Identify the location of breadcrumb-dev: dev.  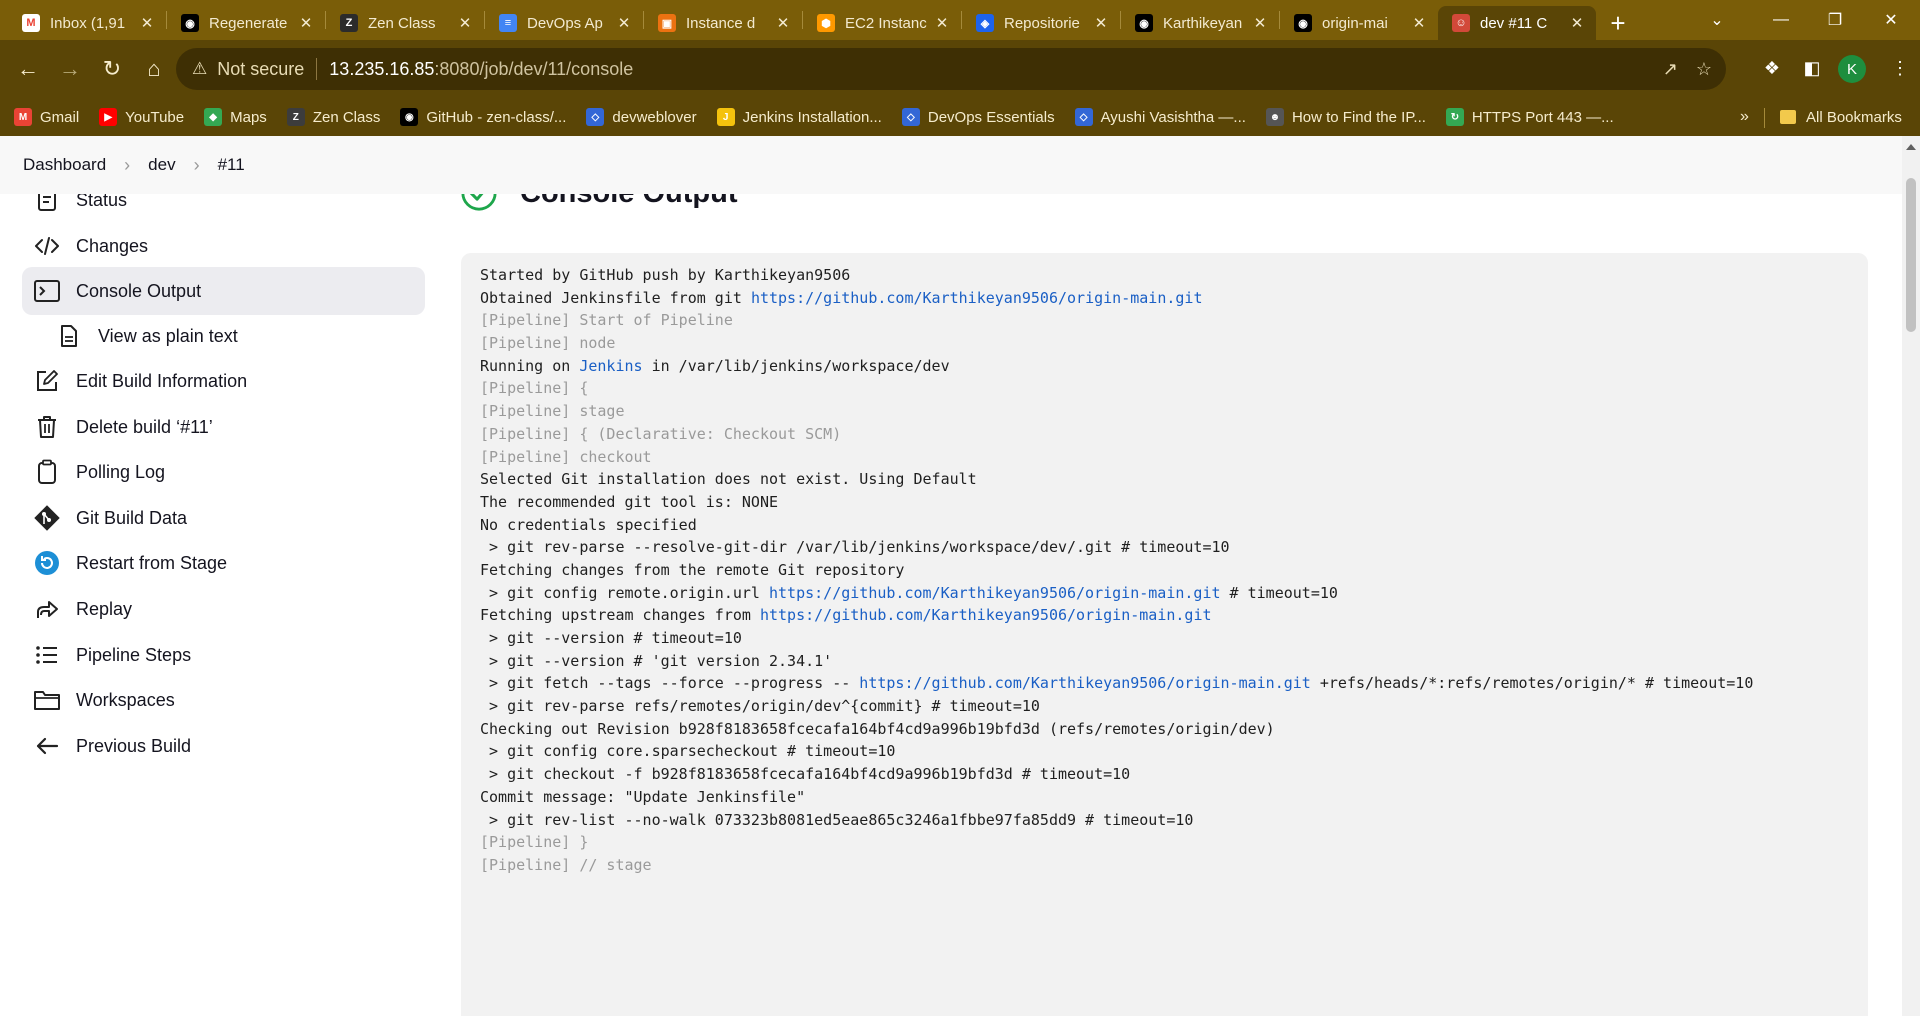
(161, 165).